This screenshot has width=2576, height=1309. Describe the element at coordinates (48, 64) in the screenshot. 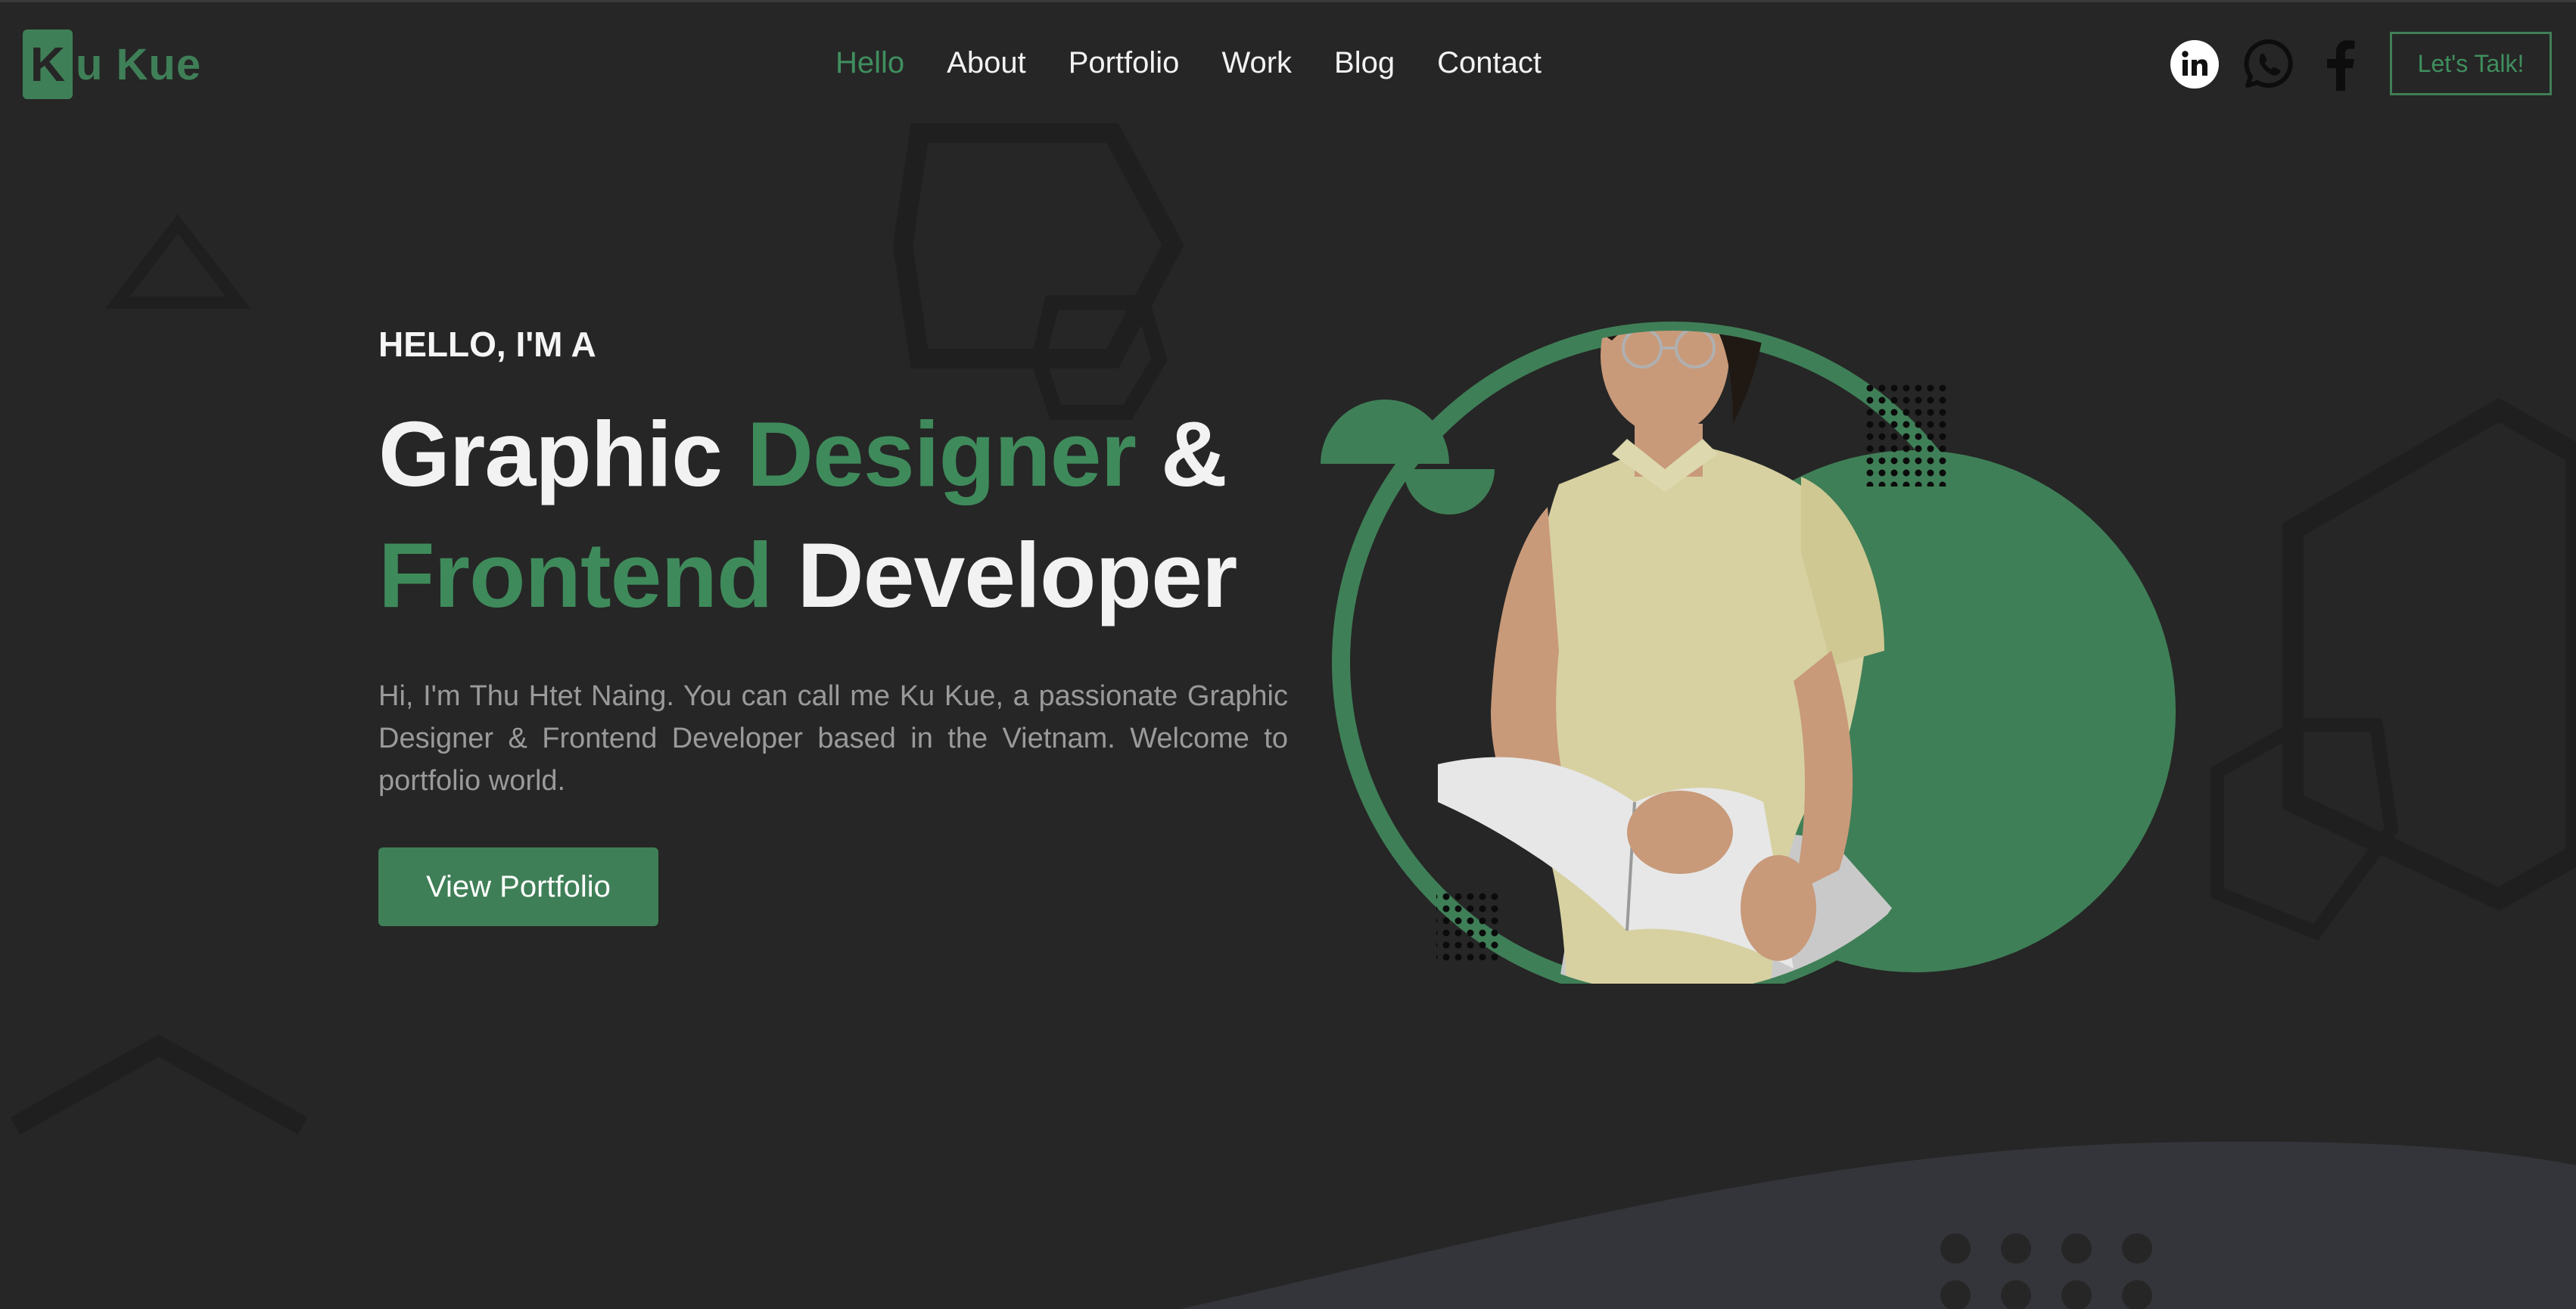

I see `logo-badge: K` at that location.